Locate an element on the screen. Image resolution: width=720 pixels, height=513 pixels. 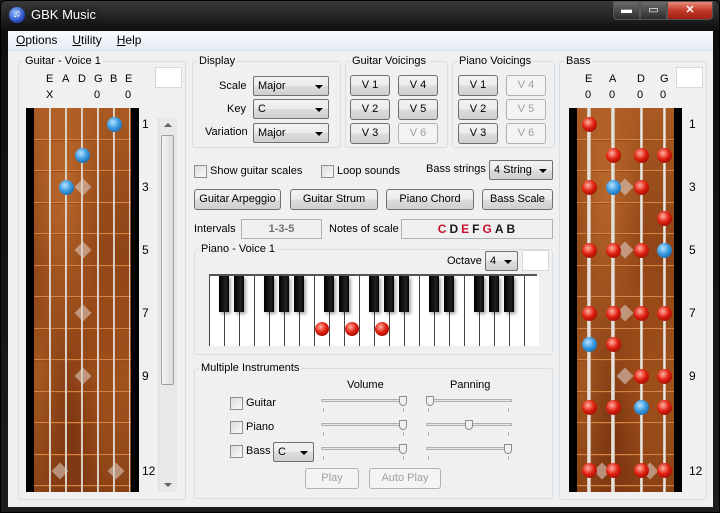
bass-color-swatch is located at coordinates (689, 77).